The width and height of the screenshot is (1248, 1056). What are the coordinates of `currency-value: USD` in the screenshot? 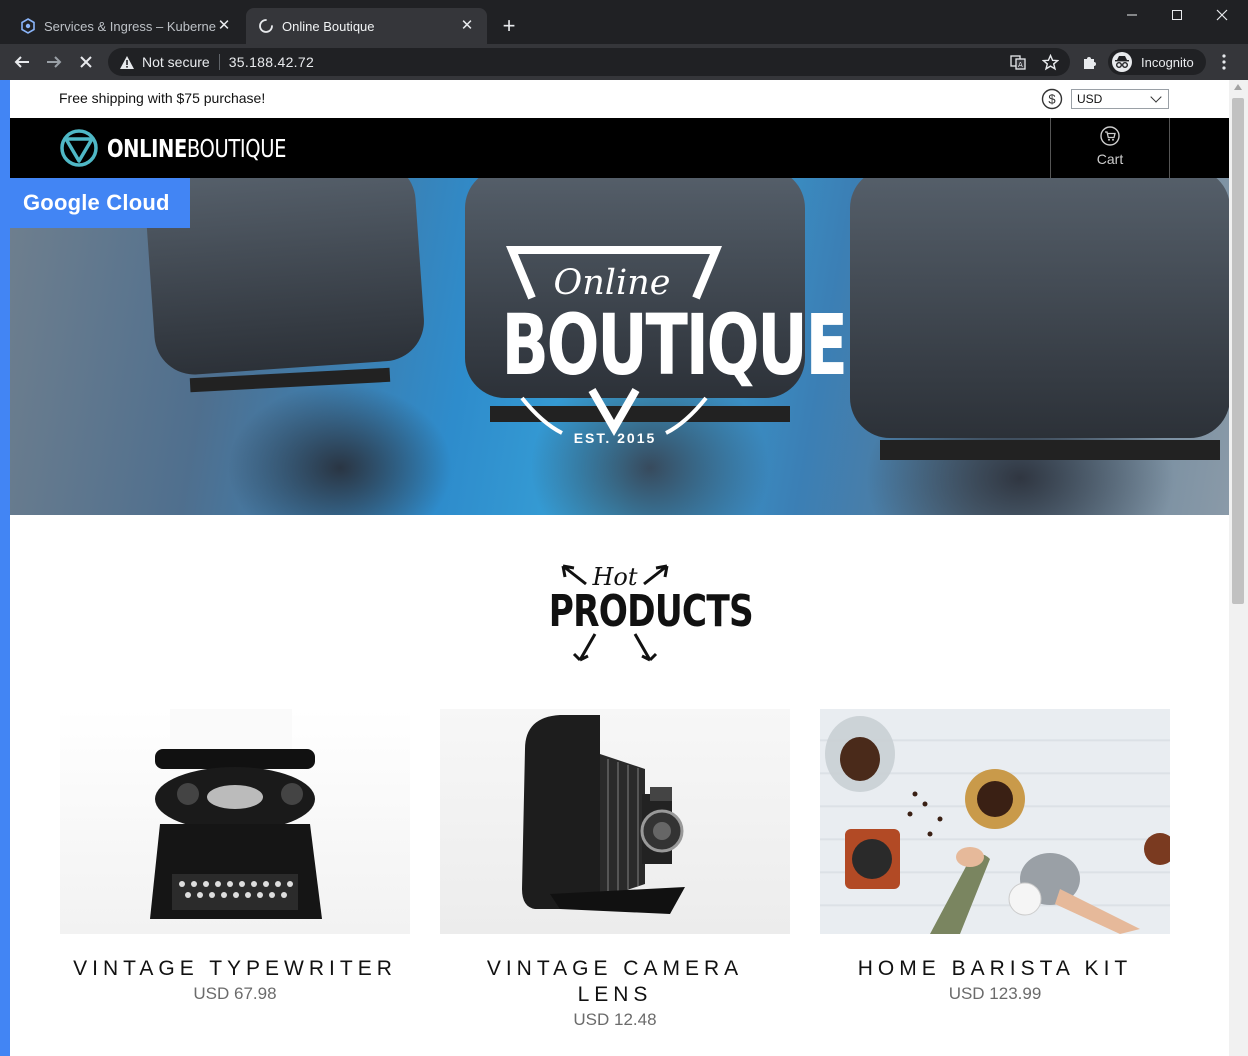 It's located at (1090, 99).